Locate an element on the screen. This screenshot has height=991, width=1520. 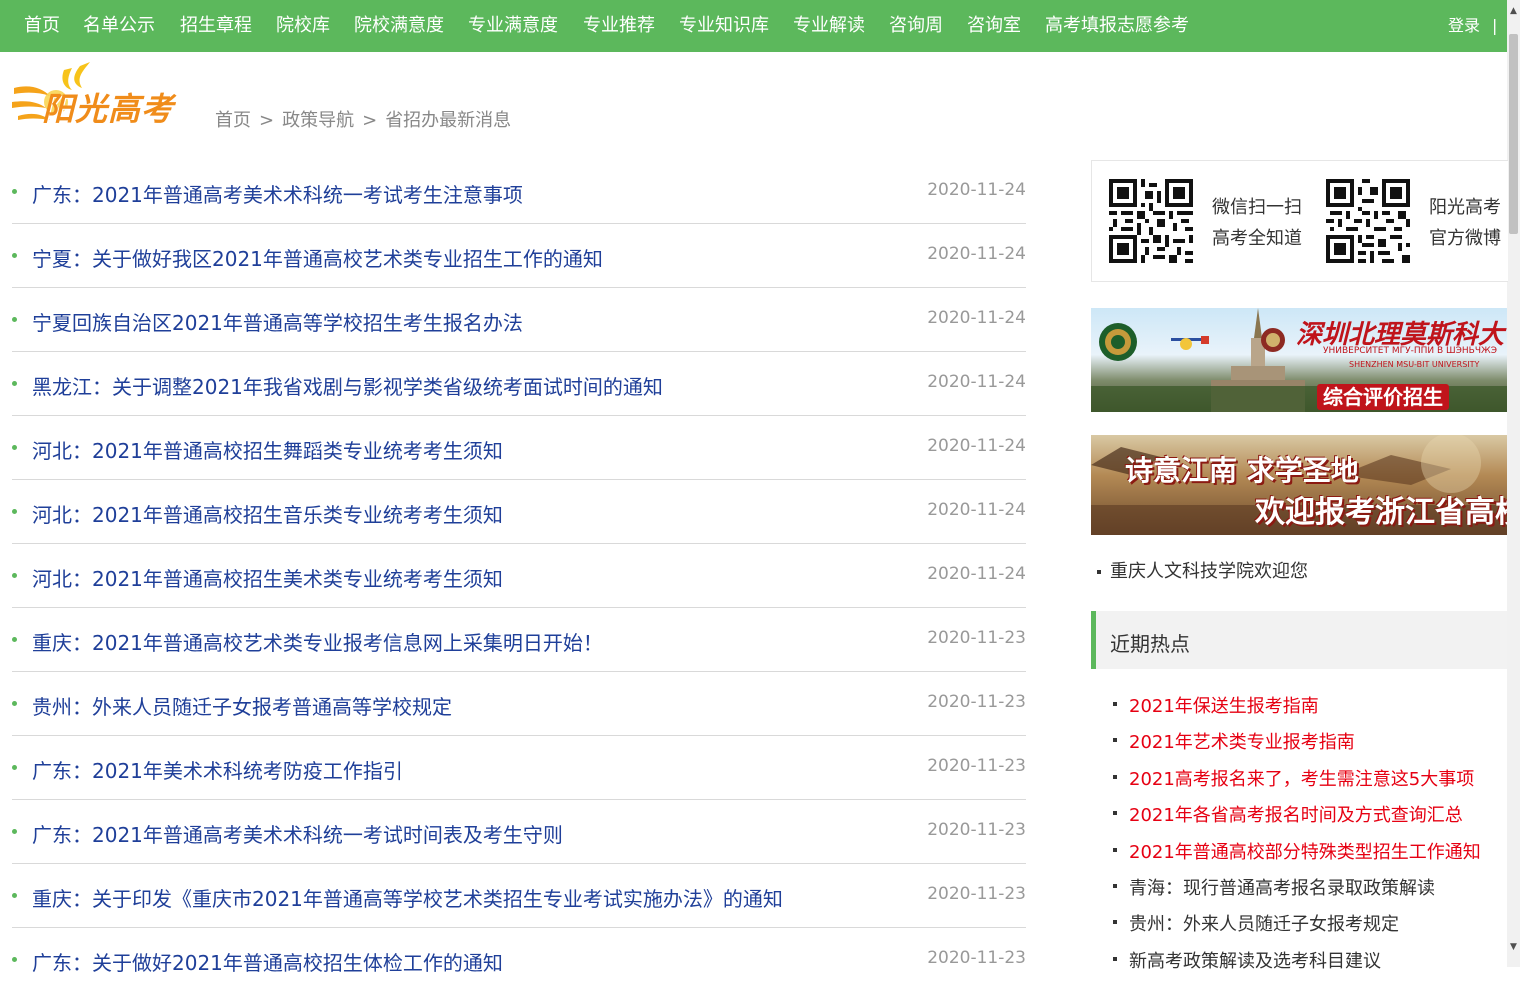
banner1-subtitle-ru: УНИВЕРСИТЕТ МГУ-ППИ В ШЭНЬЧЖЭ is located at coordinates (1410, 351).